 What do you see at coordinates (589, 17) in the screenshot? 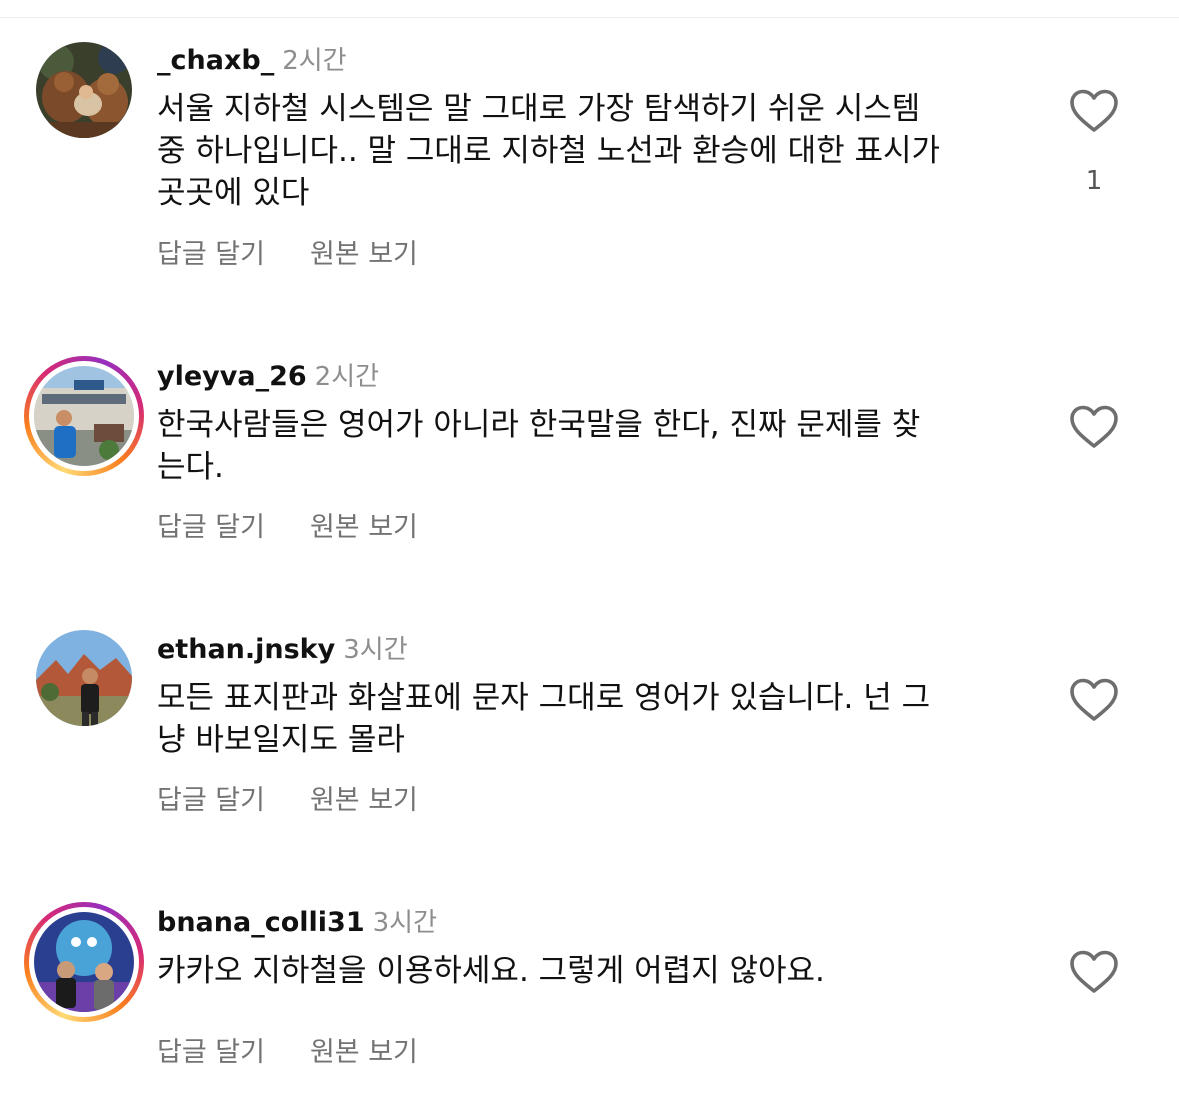
I see `top-divider` at bounding box center [589, 17].